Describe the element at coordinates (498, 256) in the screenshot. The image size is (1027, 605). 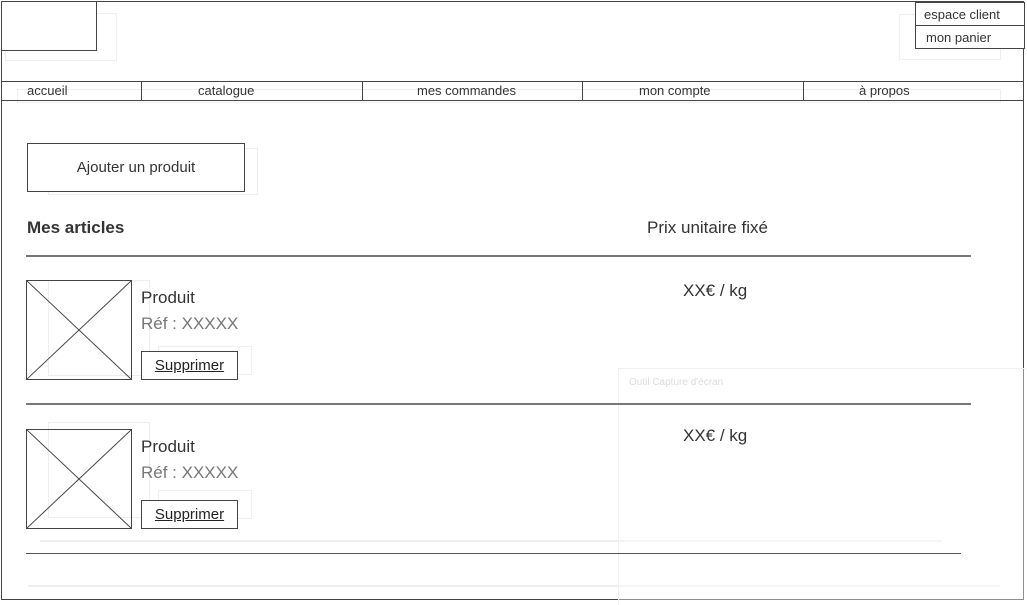
I see `header-divider` at that location.